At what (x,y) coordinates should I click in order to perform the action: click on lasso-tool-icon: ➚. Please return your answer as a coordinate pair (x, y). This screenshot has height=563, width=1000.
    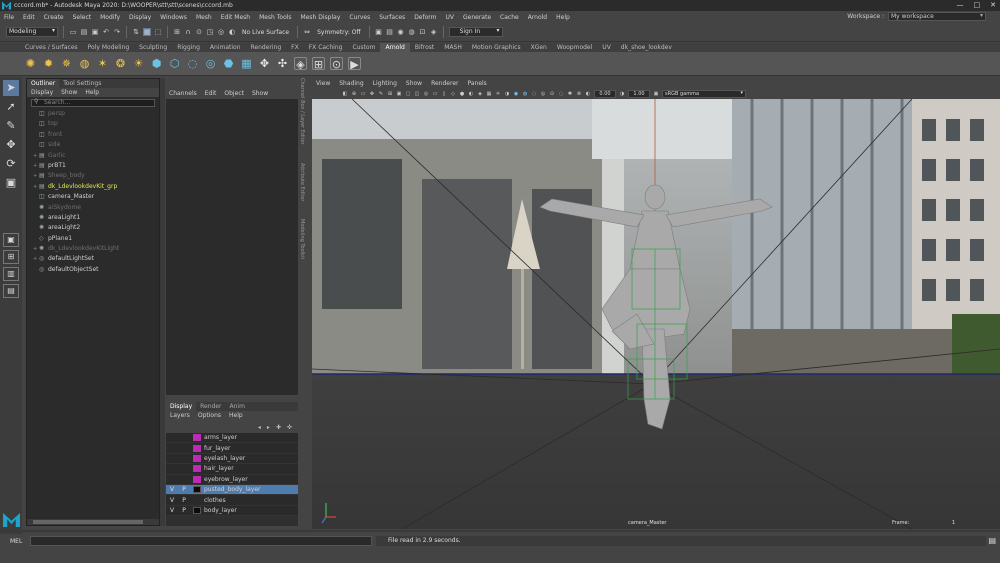
    Looking at the image, I should click on (11, 107).